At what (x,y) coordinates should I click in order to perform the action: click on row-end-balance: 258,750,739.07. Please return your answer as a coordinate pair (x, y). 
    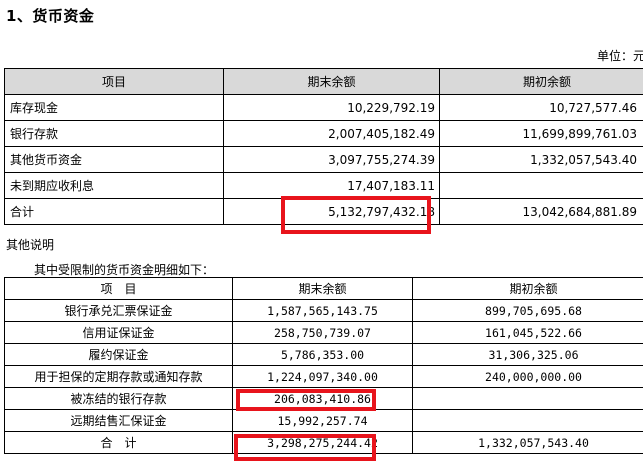
    Looking at the image, I should click on (322, 332).